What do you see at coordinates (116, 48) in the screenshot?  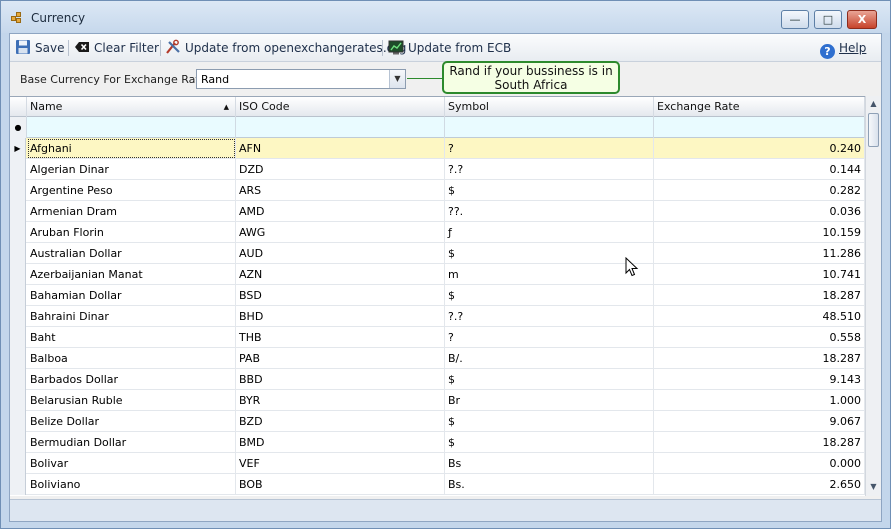 I see `clear-filter-button: Clear Filter` at bounding box center [116, 48].